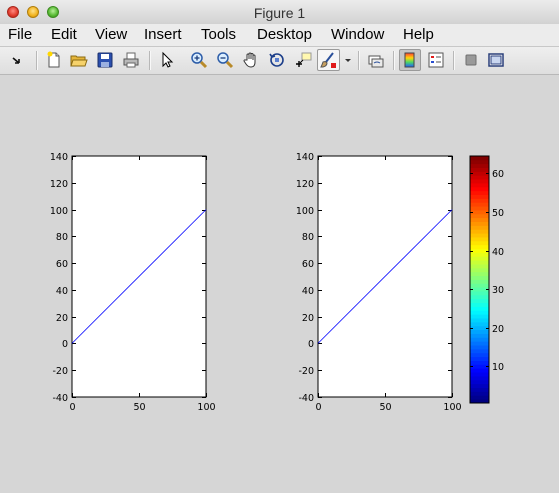 This screenshot has width=559, height=493. Describe the element at coordinates (65, 344) in the screenshot. I see `y-tick-label: 0` at that location.